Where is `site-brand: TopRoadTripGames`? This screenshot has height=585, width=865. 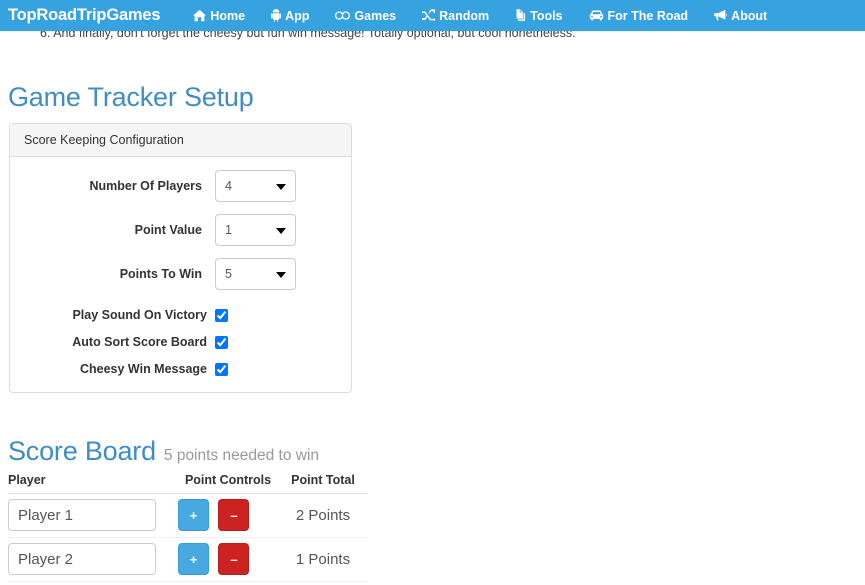
site-brand: TopRoadTripGames is located at coordinates (80, 15).